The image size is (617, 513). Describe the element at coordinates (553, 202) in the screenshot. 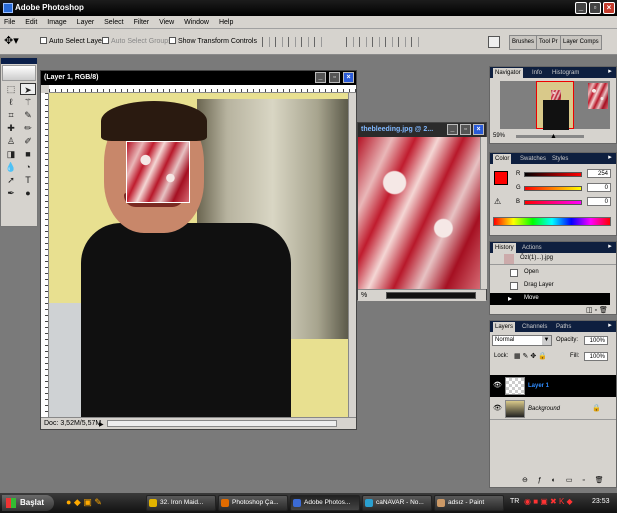

I see `color-b-slider` at that location.